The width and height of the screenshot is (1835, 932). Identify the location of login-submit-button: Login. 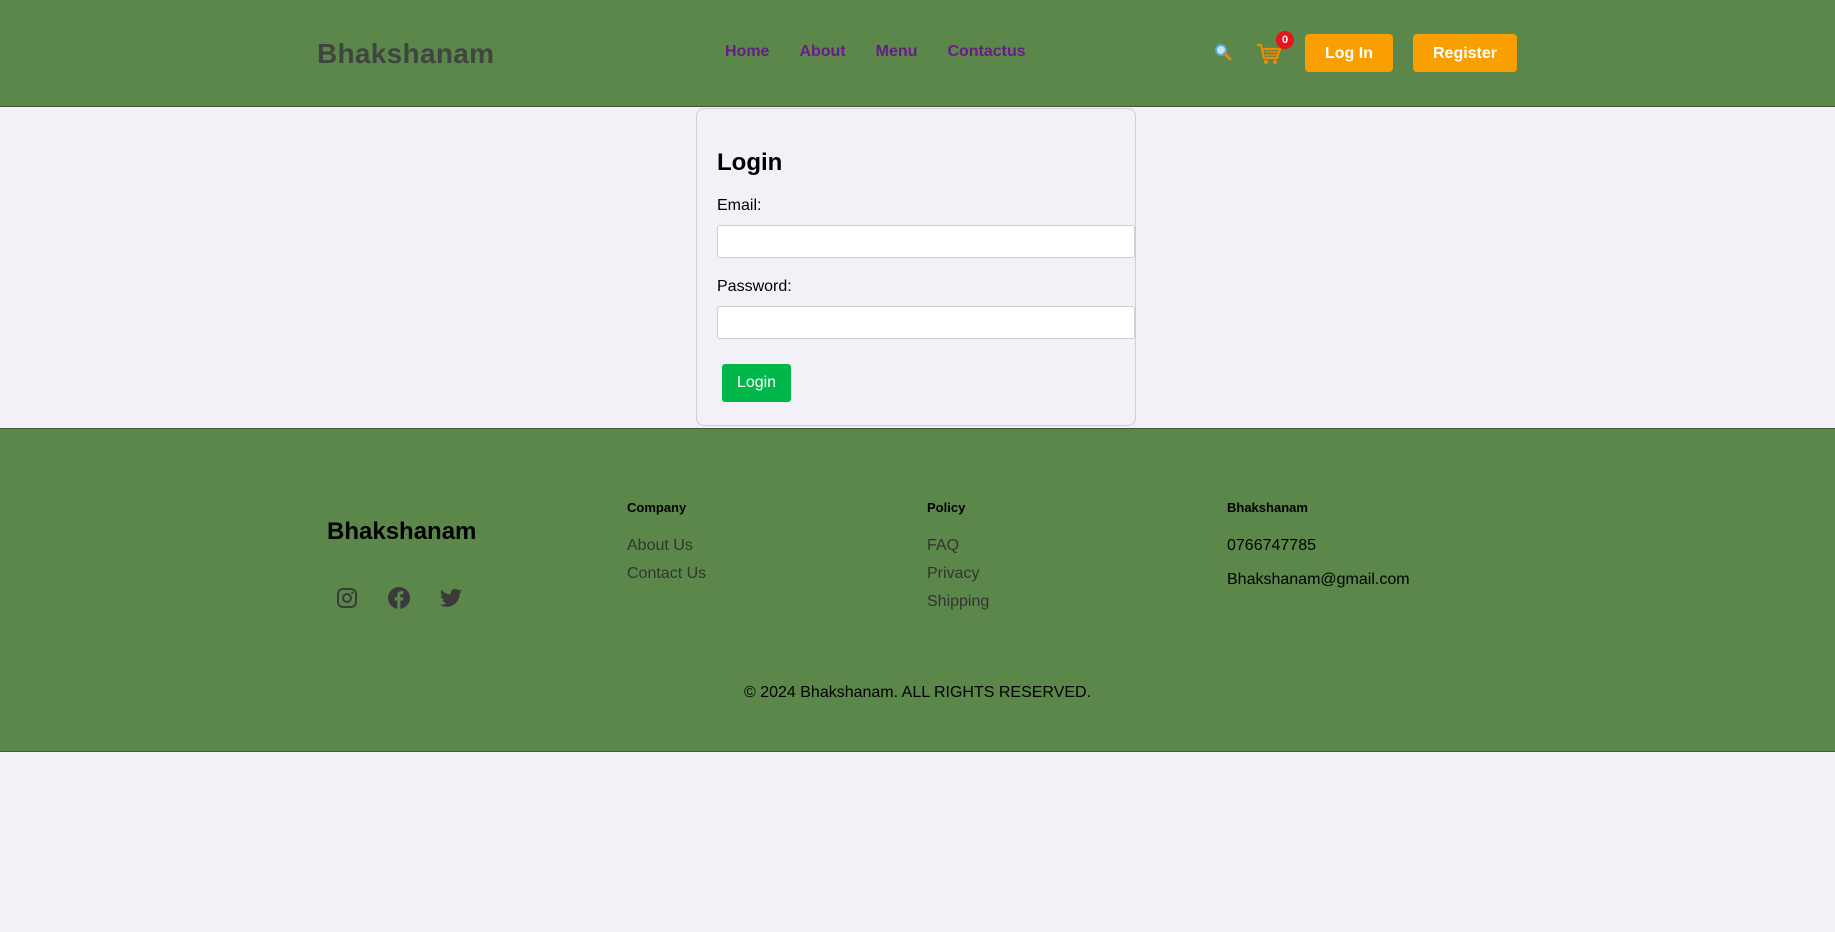
(756, 383).